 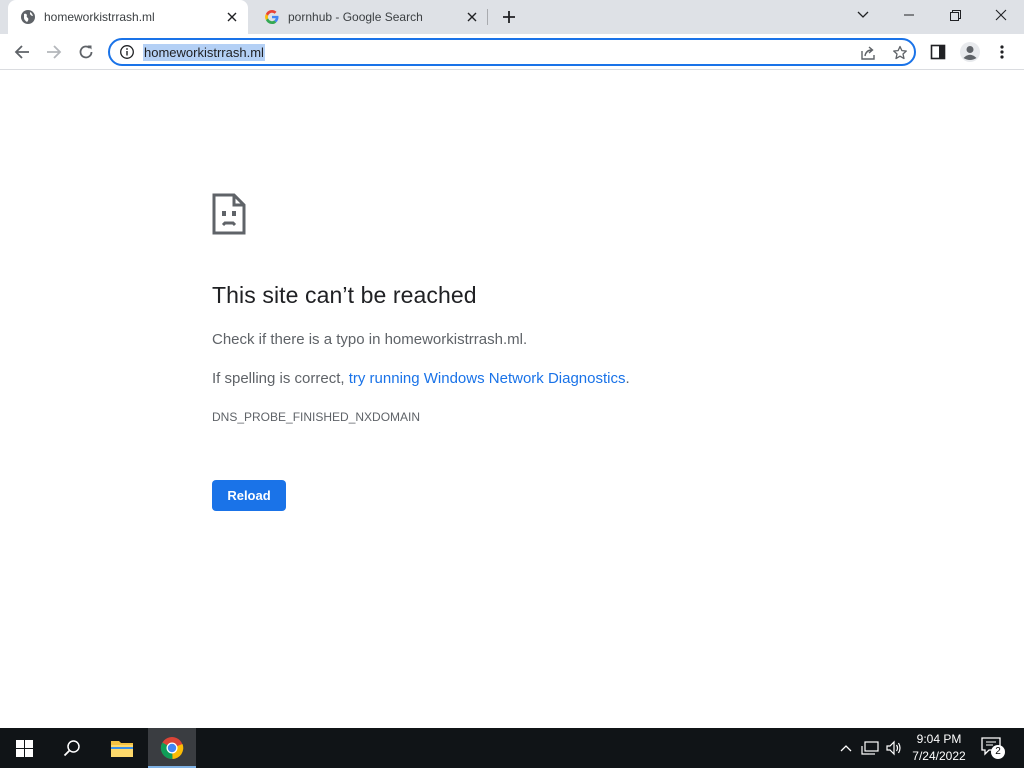 I want to click on tab-divider, so click(x=487, y=17).